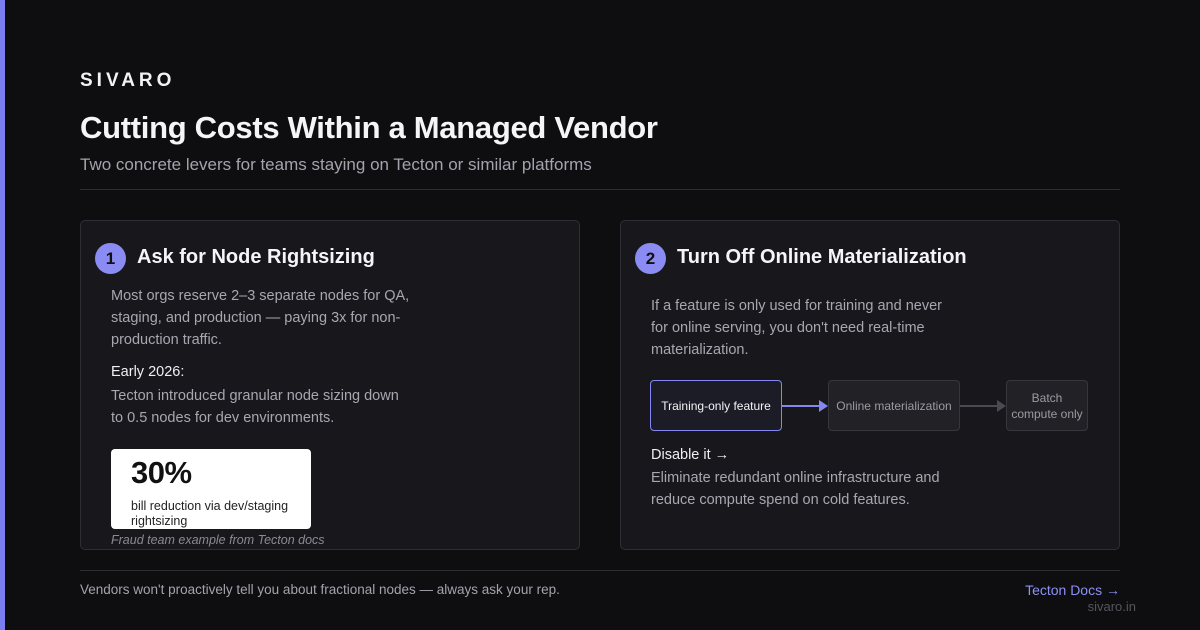  Describe the element at coordinates (894, 405) in the screenshot. I see `flow-node-online-materialization: Online materialization` at that location.